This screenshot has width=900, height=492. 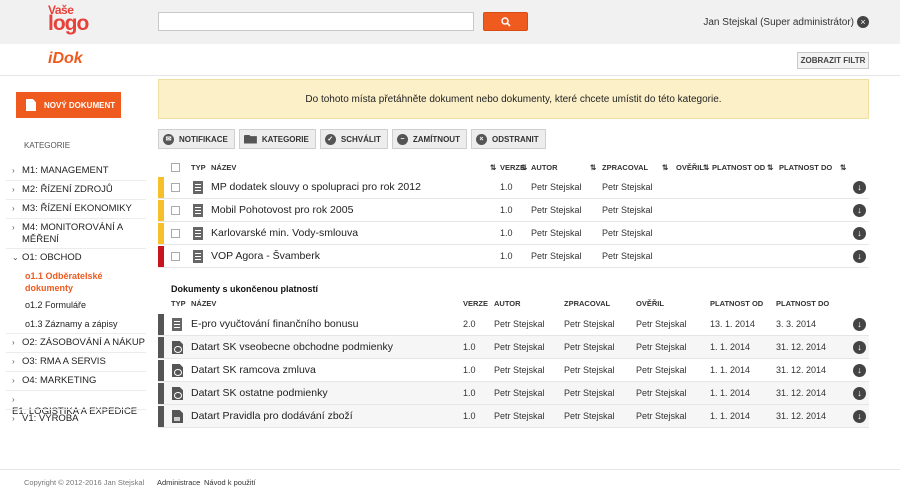 What do you see at coordinates (544, 167) in the screenshot?
I see `column-author: AUTOR` at bounding box center [544, 167].